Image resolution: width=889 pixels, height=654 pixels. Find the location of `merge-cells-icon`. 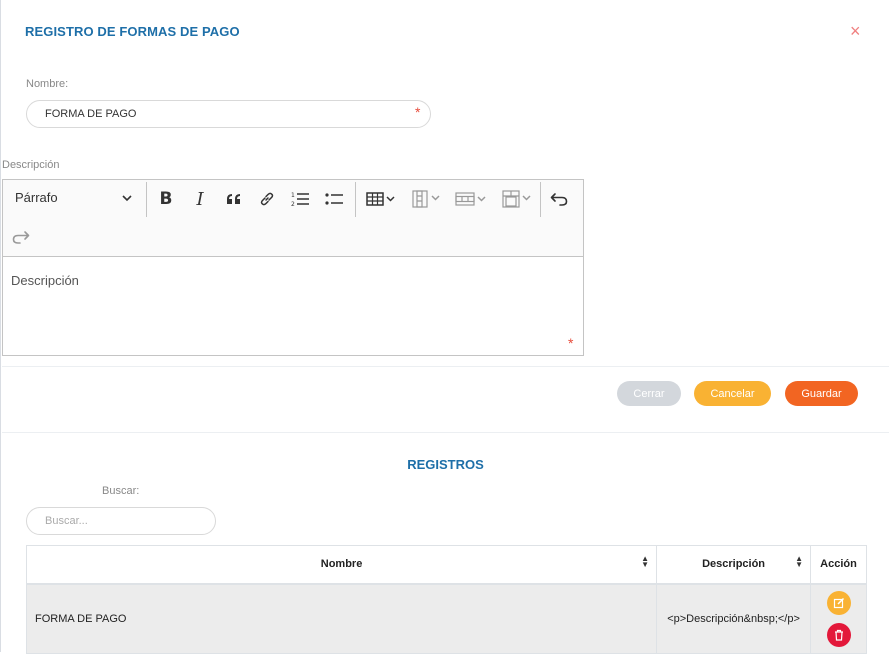

merge-cells-icon is located at coordinates (517, 199).